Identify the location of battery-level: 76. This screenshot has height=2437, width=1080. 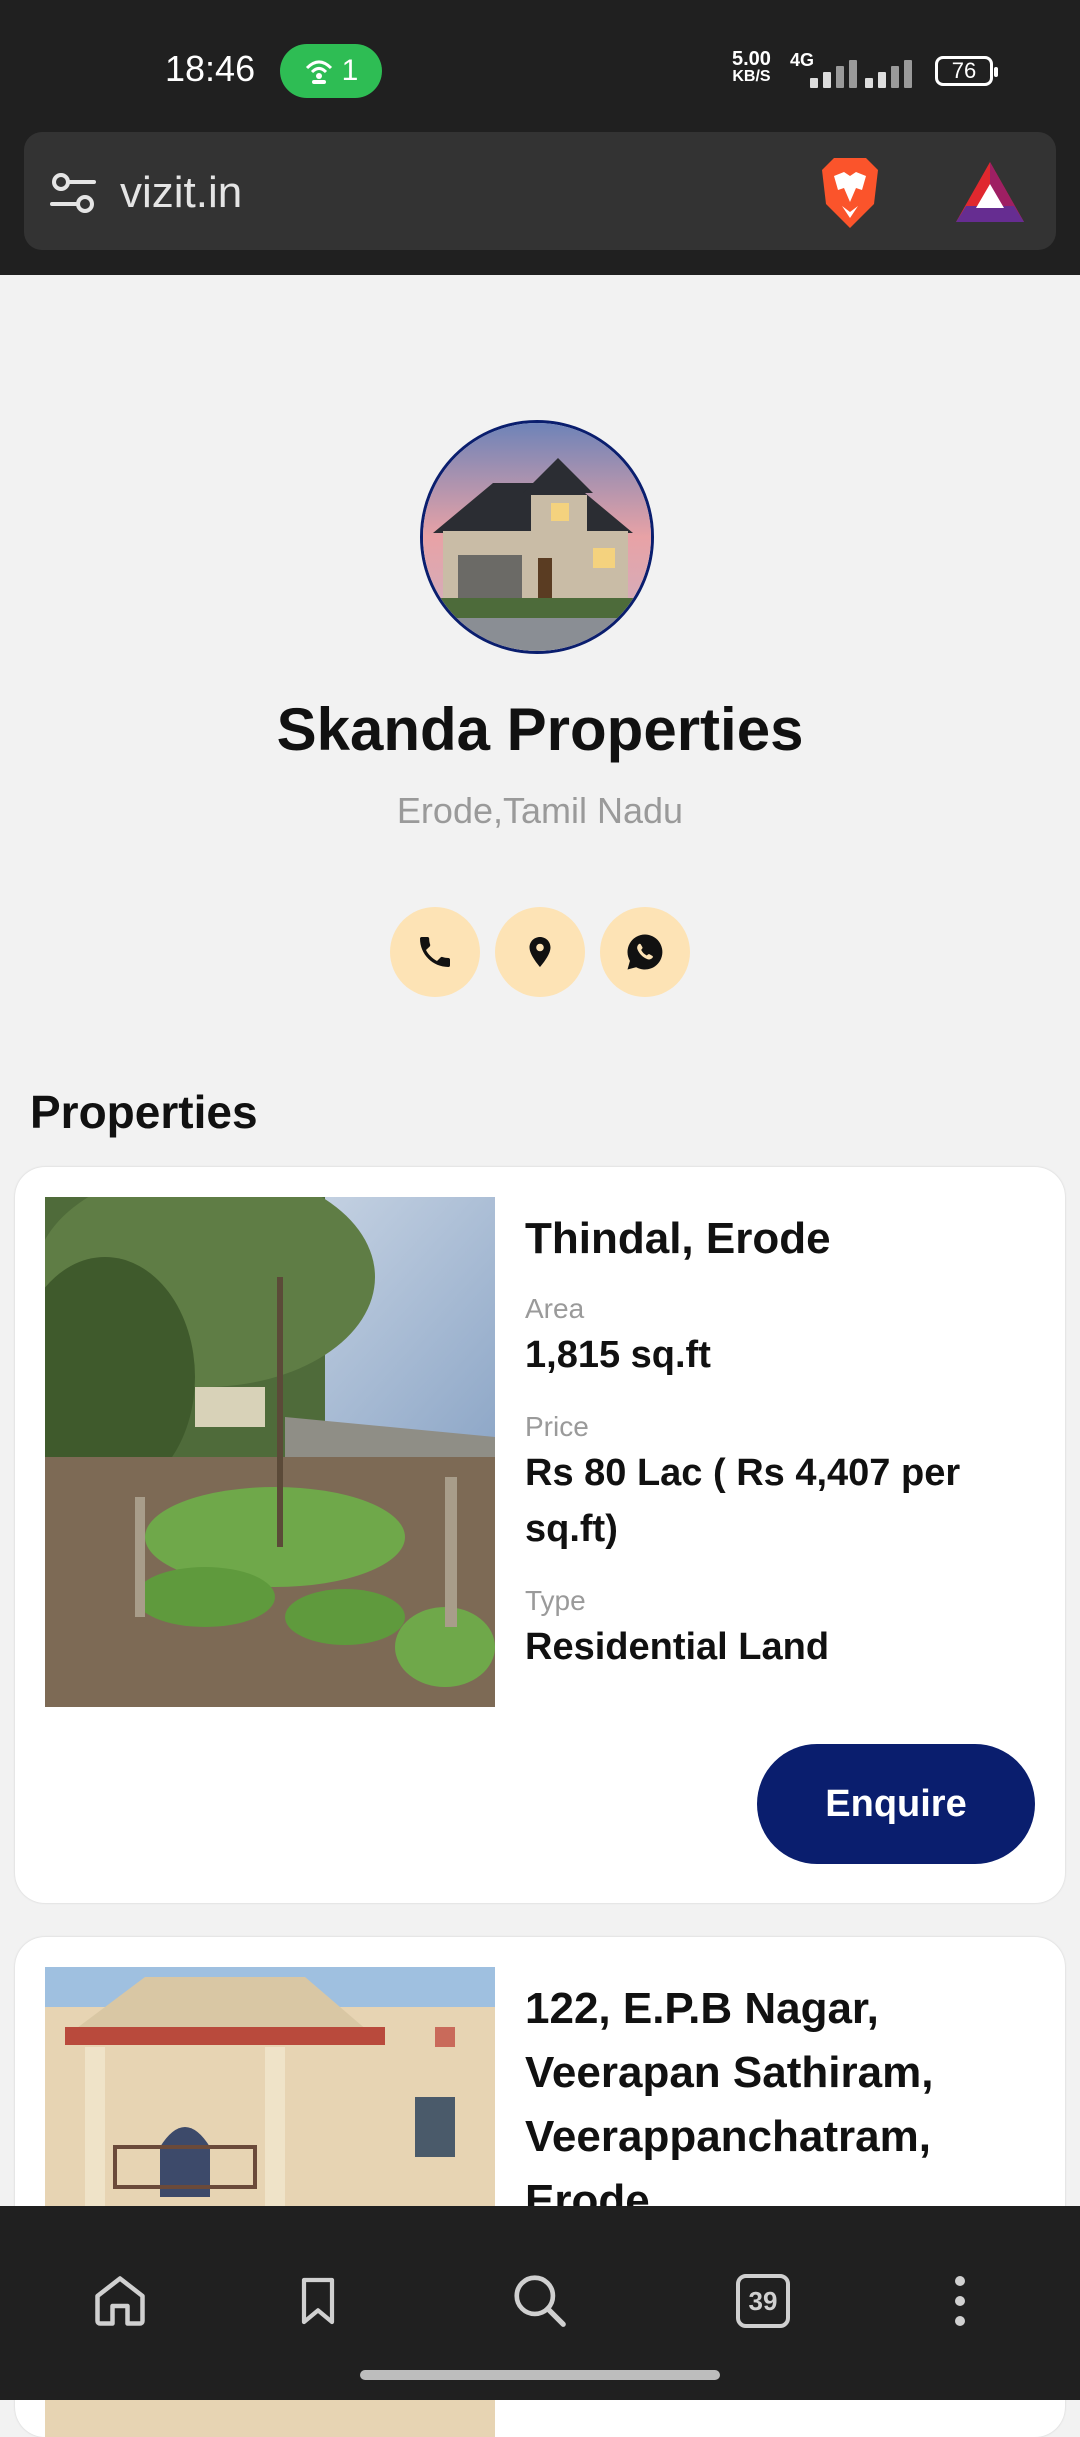
(964, 70).